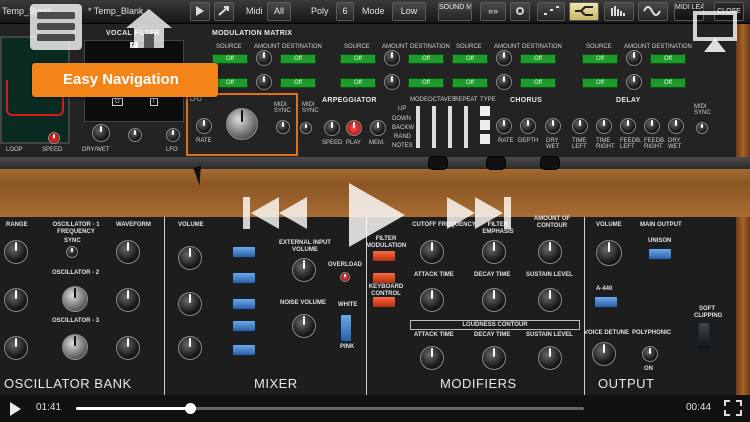 This screenshot has height=422, width=750. What do you see at coordinates (204, 126) in the screenshot?
I see `lfo-rate-knob` at bounding box center [204, 126].